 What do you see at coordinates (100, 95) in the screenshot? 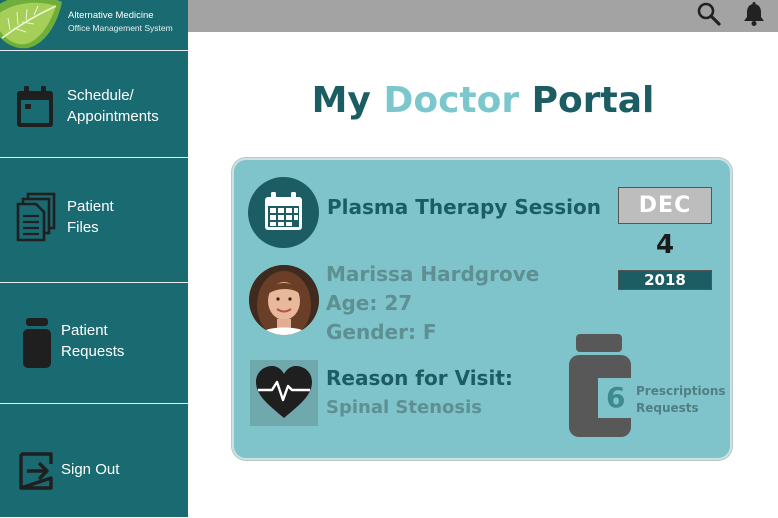
I see `sidebar-label-line1: Schedule/` at bounding box center [100, 95].